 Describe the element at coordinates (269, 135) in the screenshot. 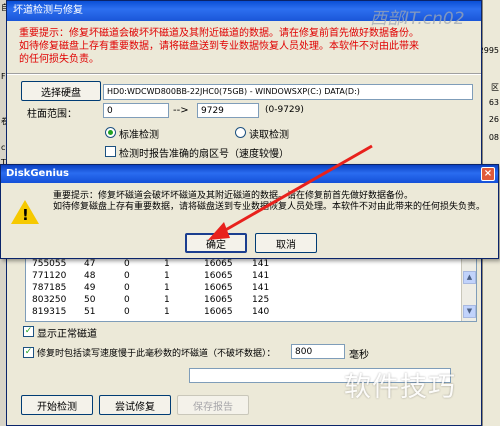

I see `read-check-label: 读取检测` at that location.